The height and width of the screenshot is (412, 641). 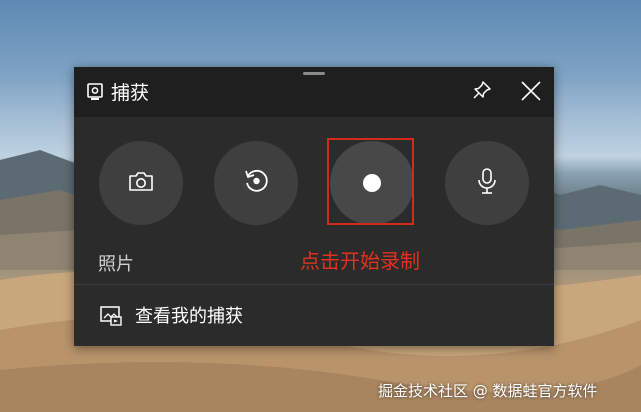 I want to click on microphone-icon, so click(x=487, y=183).